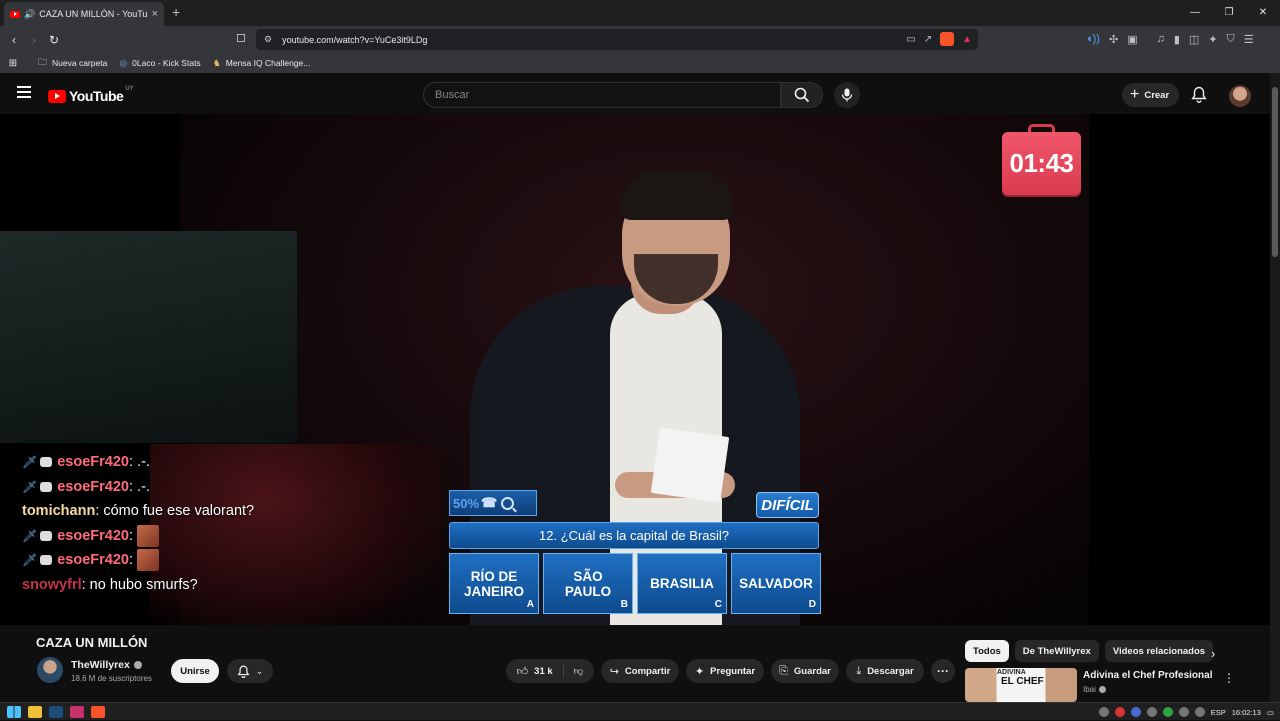 Image resolution: width=1280 pixels, height=721 pixels. What do you see at coordinates (1231, 39) in the screenshot?
I see `vpn-shield-icon: ⛉` at bounding box center [1231, 39].